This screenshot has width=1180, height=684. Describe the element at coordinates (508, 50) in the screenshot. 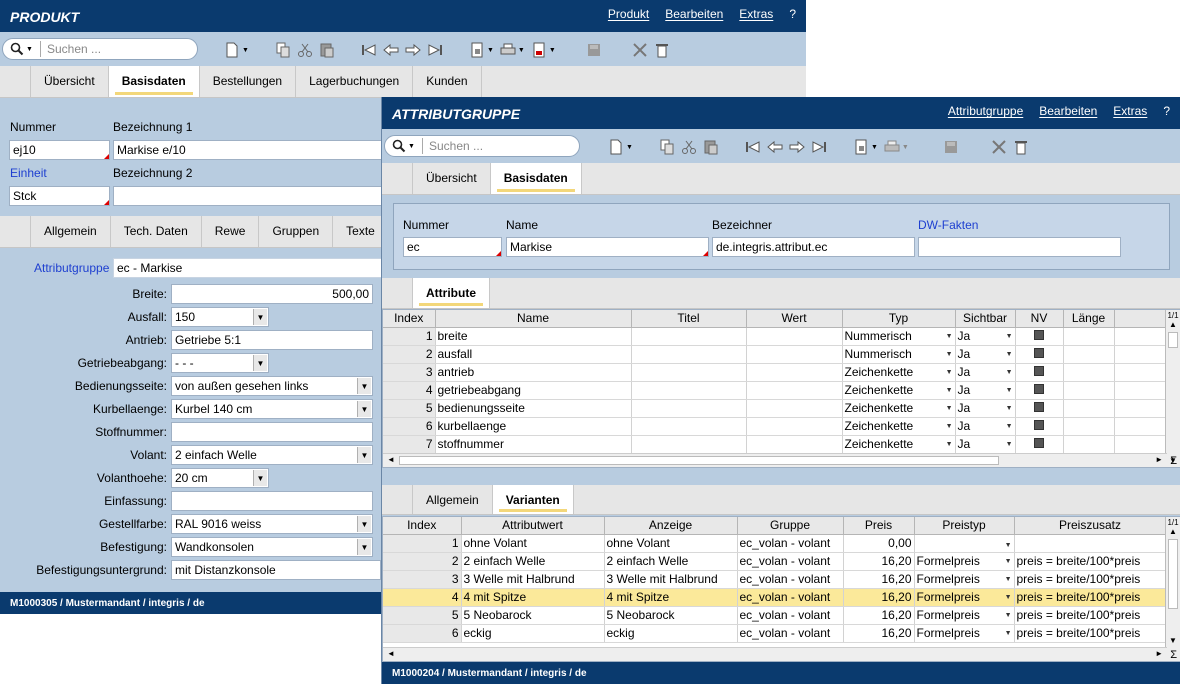

I see `print-icon` at that location.